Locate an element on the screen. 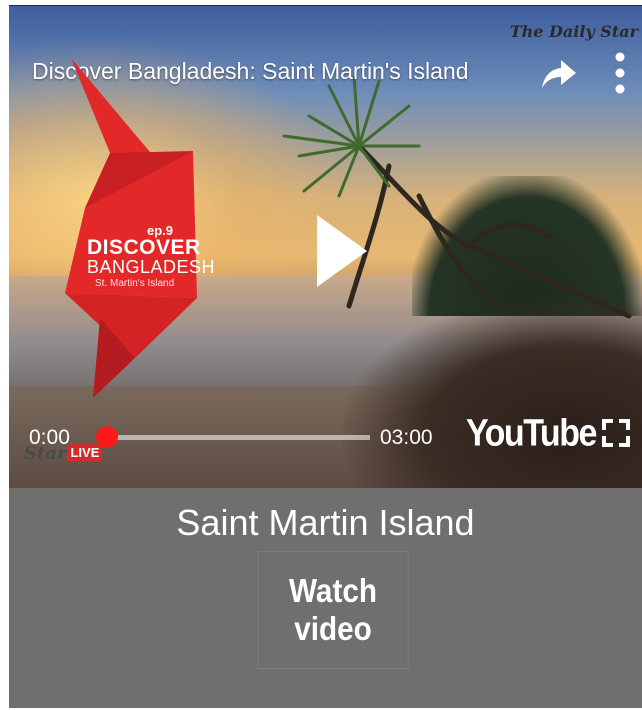 This screenshot has height=710, width=642. share-button is located at coordinates (559, 73).